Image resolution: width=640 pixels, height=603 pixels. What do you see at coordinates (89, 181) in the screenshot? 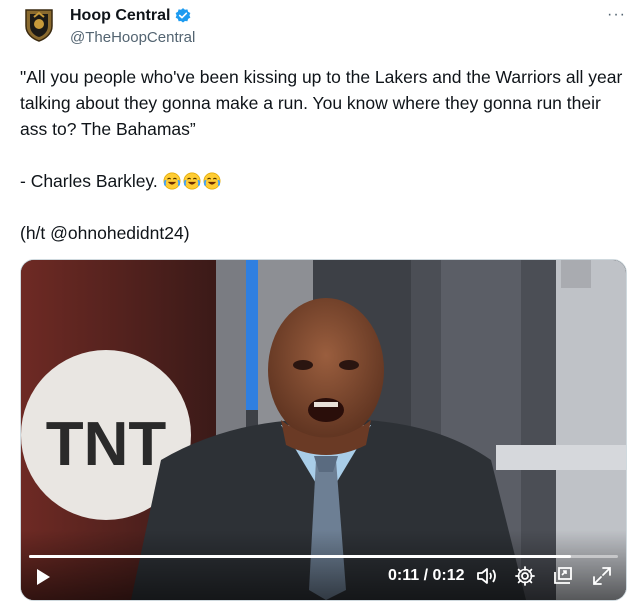
I see `tweet-attribution: - Charles Barkley.` at bounding box center [89, 181].